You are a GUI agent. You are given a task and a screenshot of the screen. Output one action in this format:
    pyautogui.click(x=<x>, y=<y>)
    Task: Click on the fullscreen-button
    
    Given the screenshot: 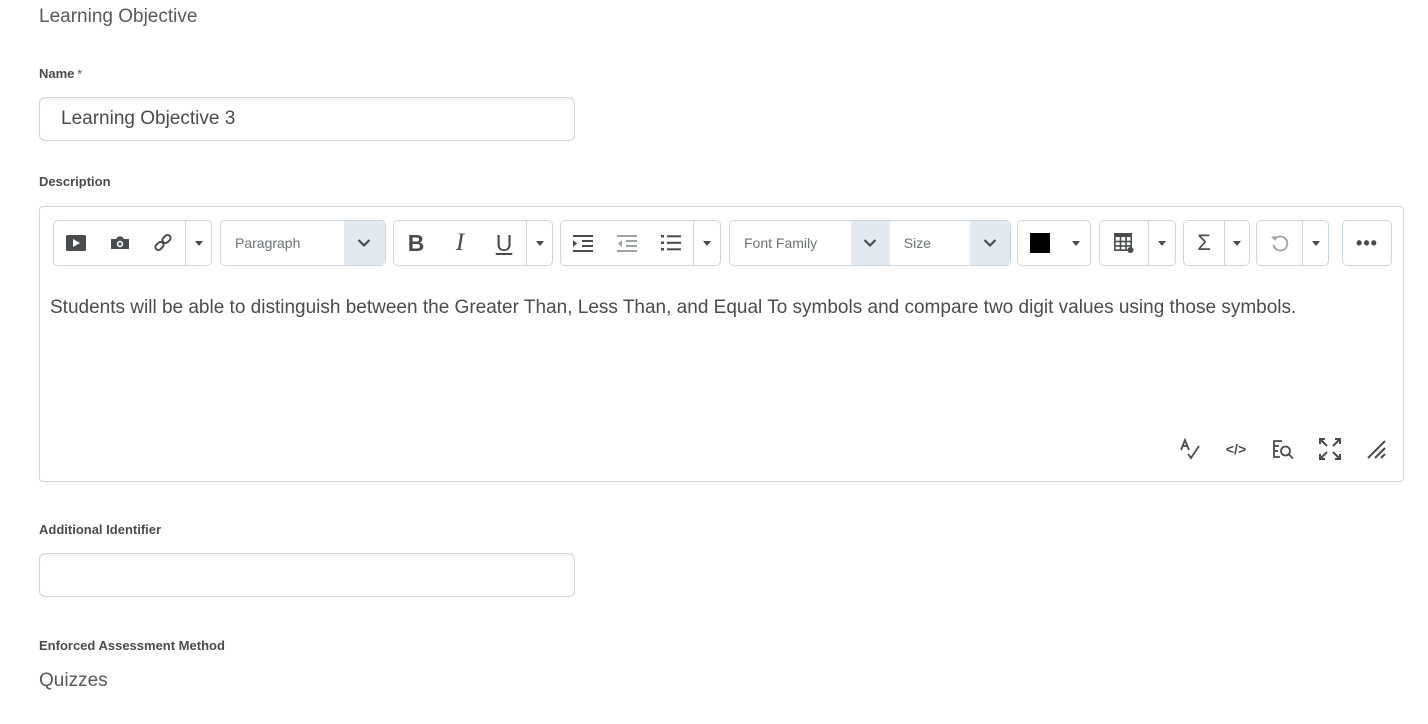 What is the action you would take?
    pyautogui.click(x=1330, y=449)
    